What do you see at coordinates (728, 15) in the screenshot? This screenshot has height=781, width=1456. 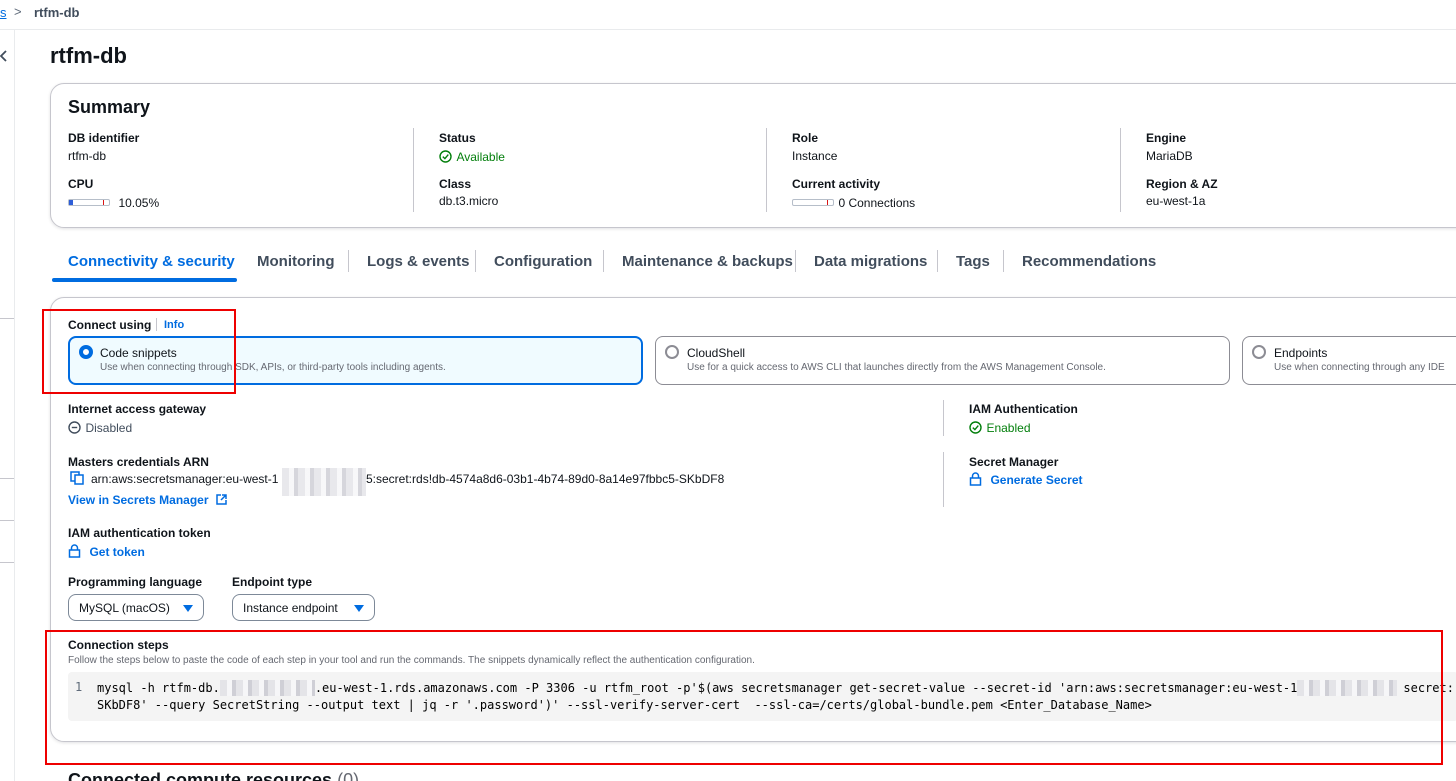 I see `breadcrumb-bar` at bounding box center [728, 15].